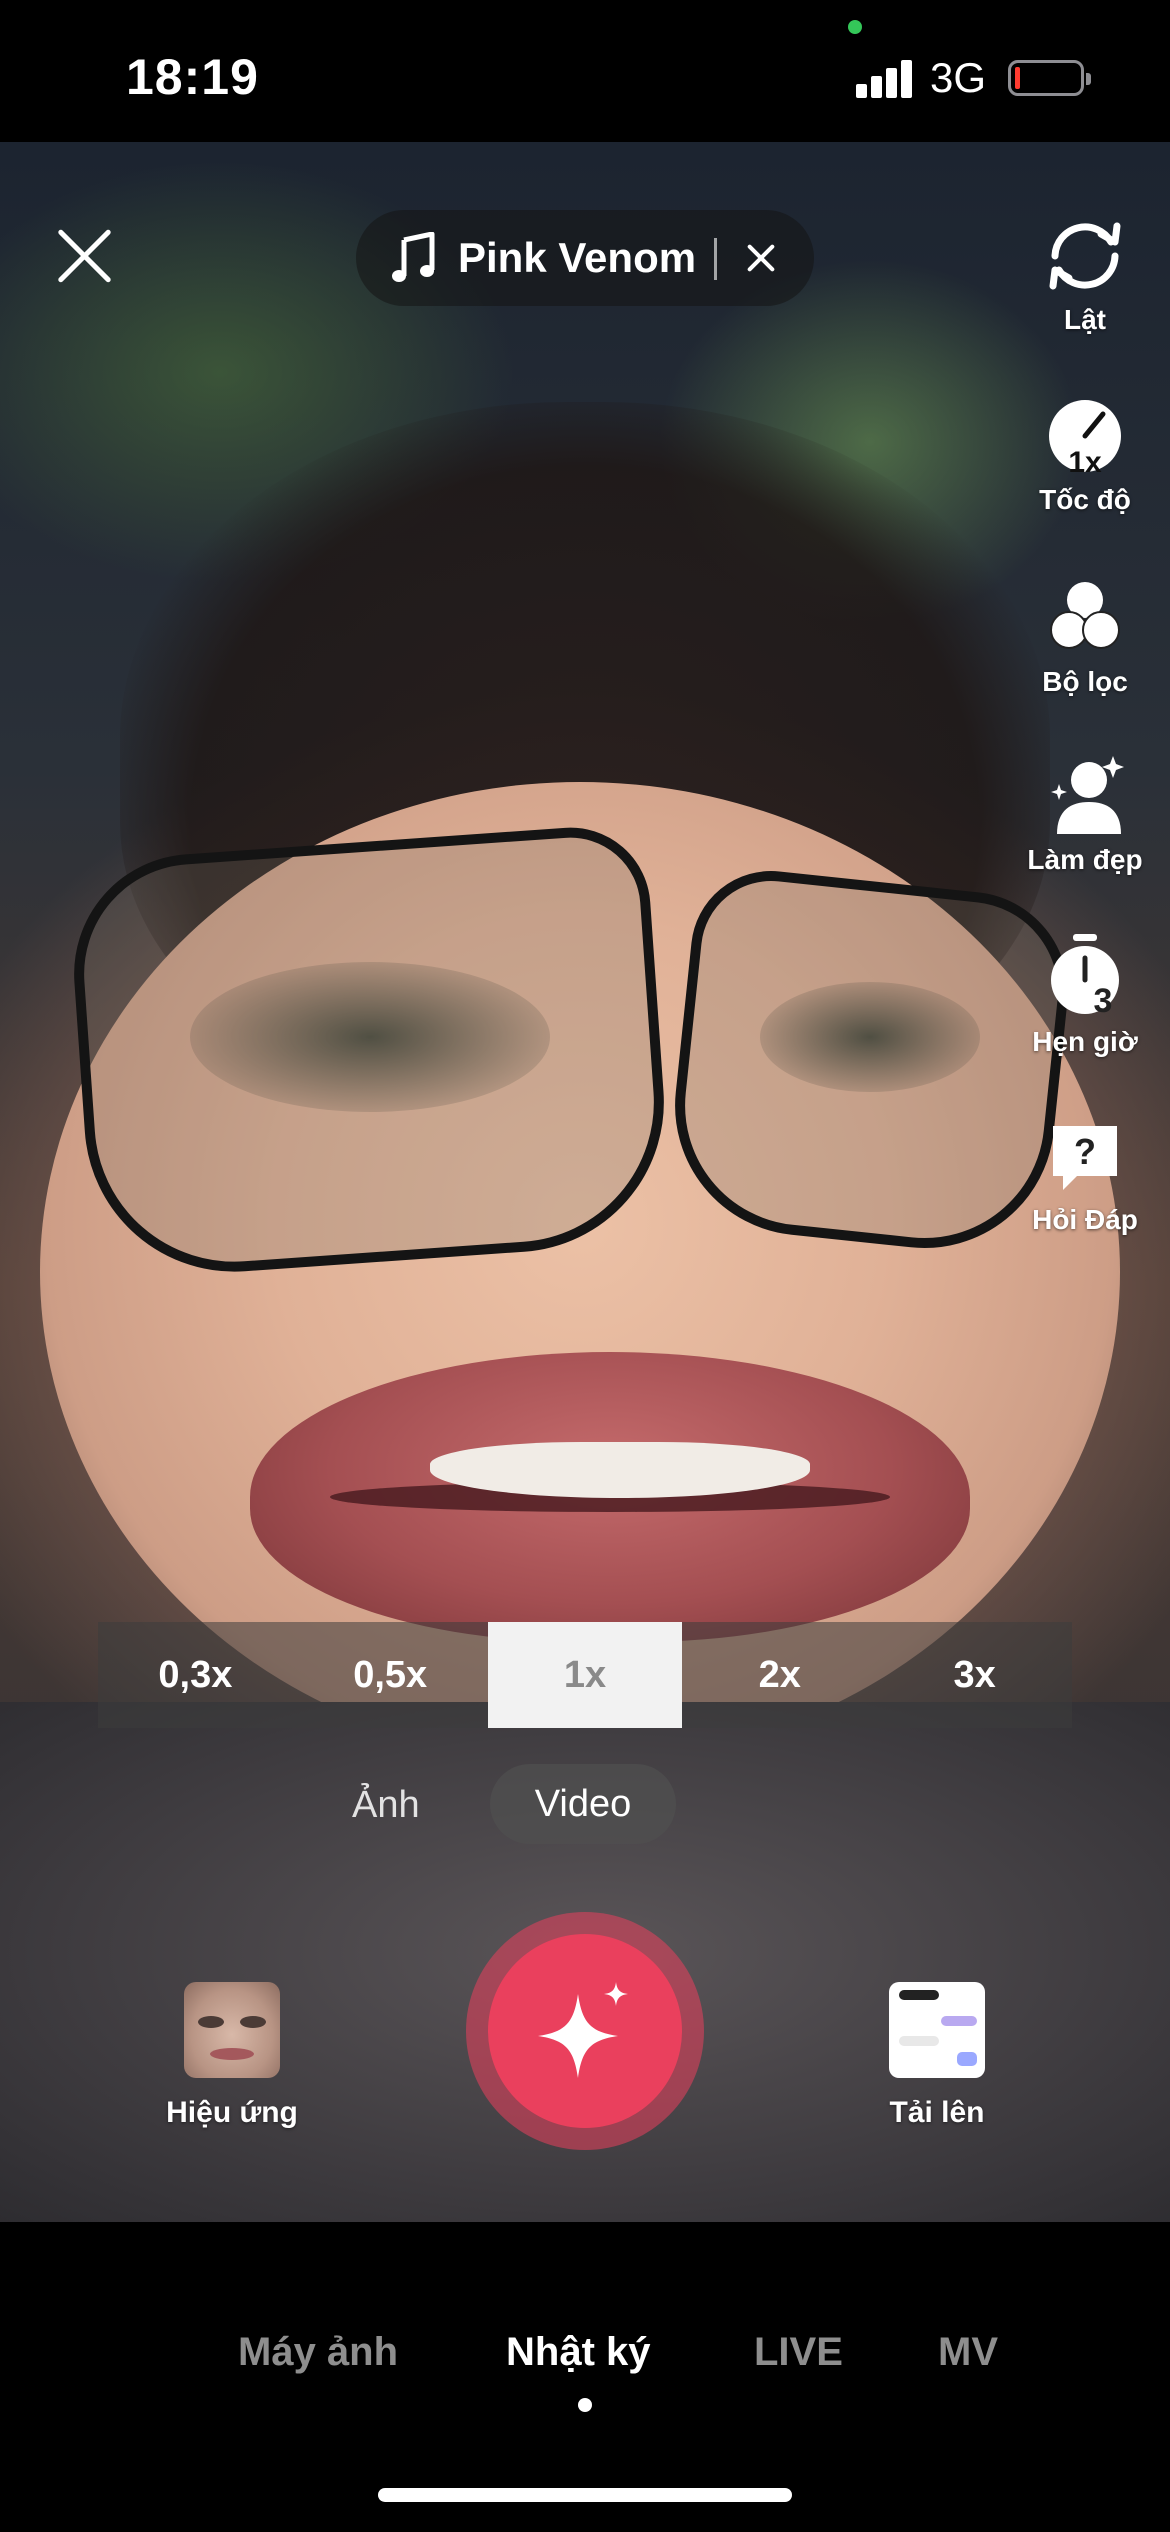 This screenshot has height=2532, width=1170. I want to click on camera-in-use-indicator, so click(855, 27).